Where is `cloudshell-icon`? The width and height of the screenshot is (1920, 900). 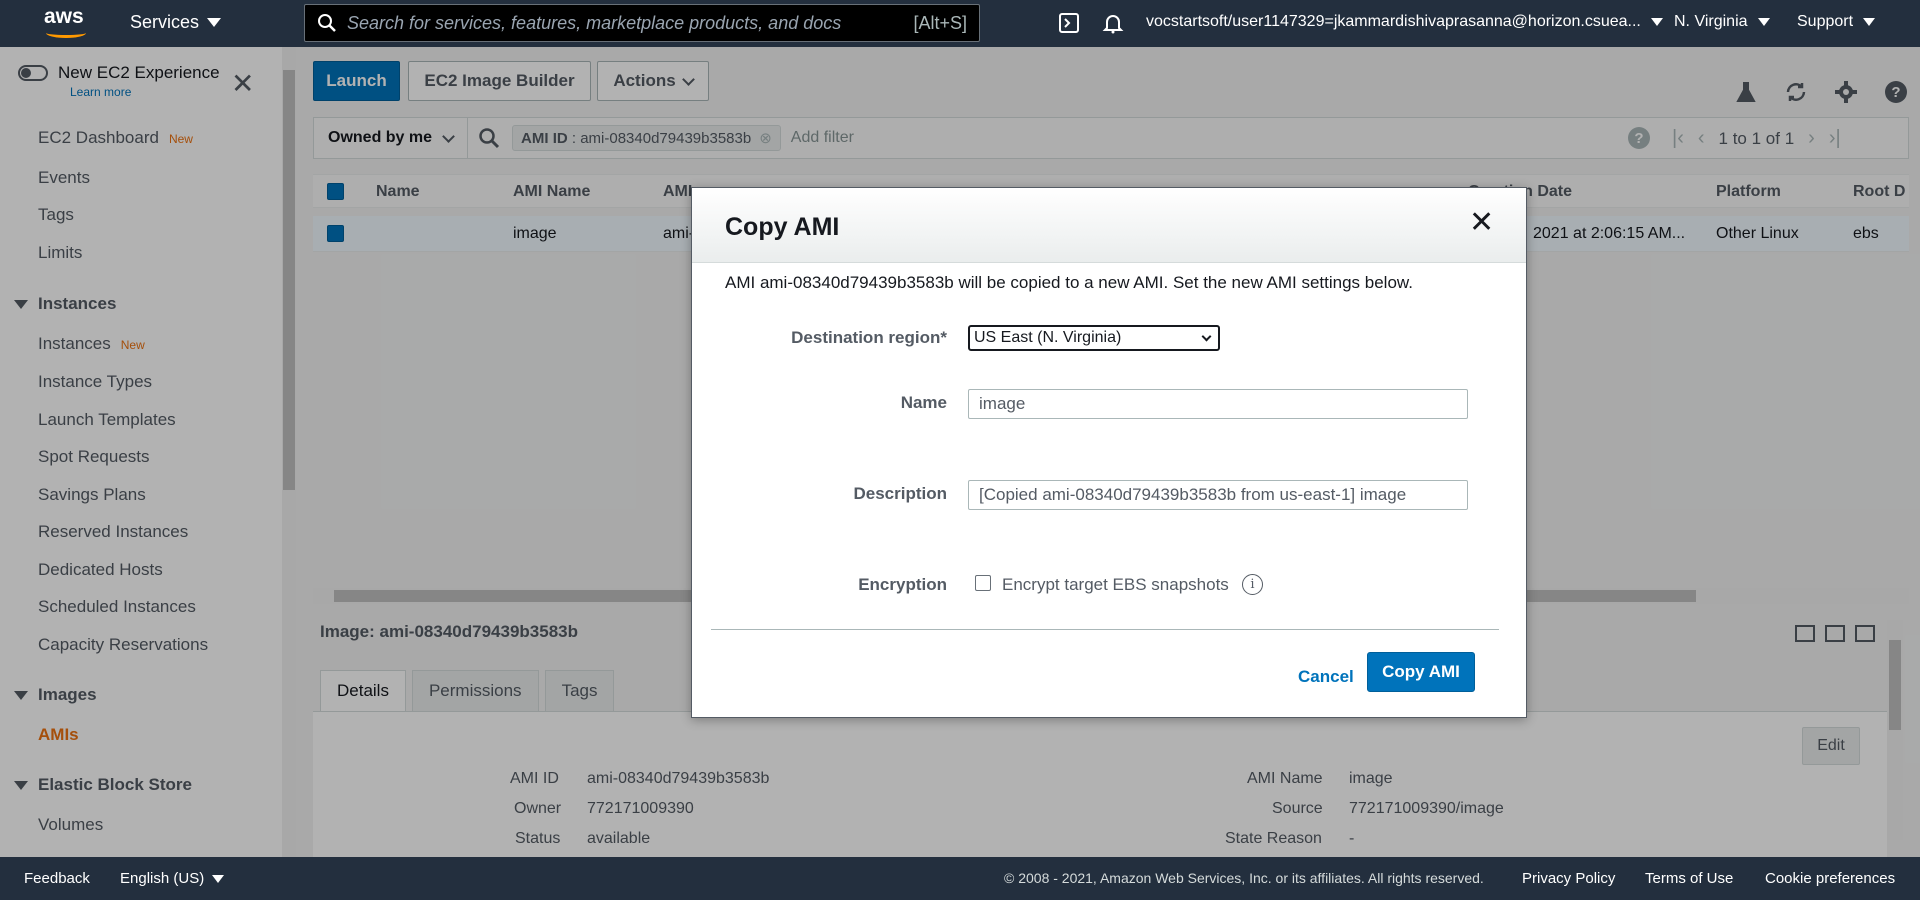 cloudshell-icon is located at coordinates (1069, 23).